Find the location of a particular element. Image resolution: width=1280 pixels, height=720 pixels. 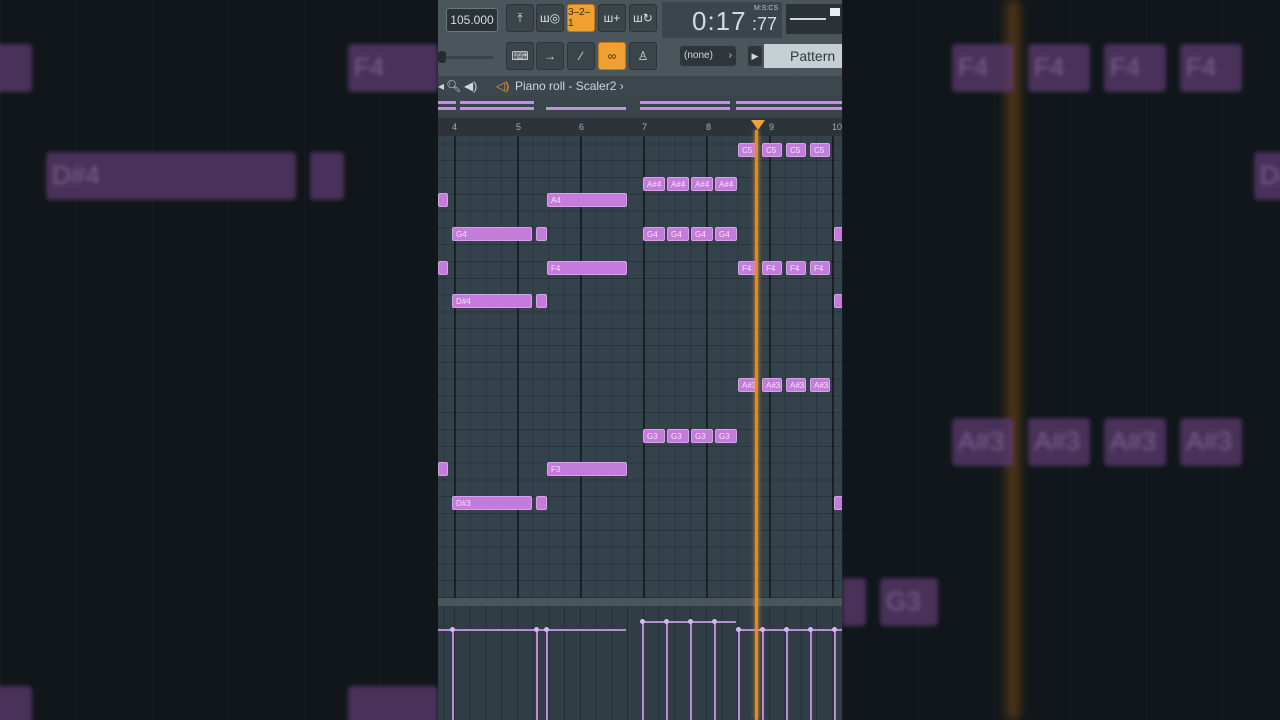

note-d-sharp-3: D#3 is located at coordinates (492, 502).